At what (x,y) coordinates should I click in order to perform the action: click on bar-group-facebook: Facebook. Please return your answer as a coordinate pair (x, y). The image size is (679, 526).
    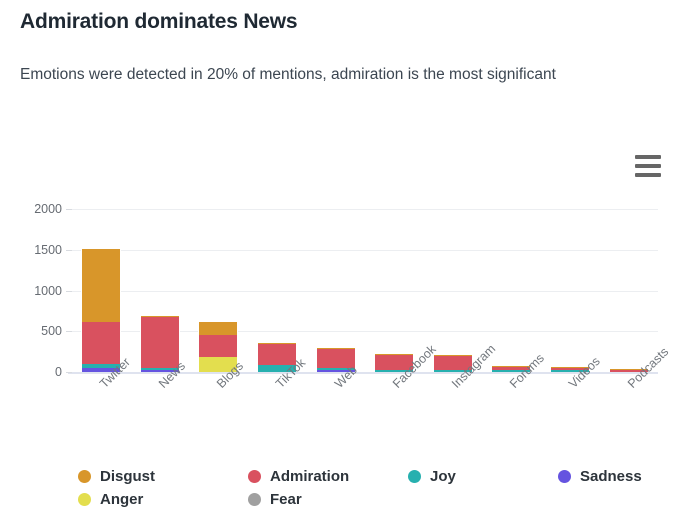
    Looking at the image, I should click on (402, 300).